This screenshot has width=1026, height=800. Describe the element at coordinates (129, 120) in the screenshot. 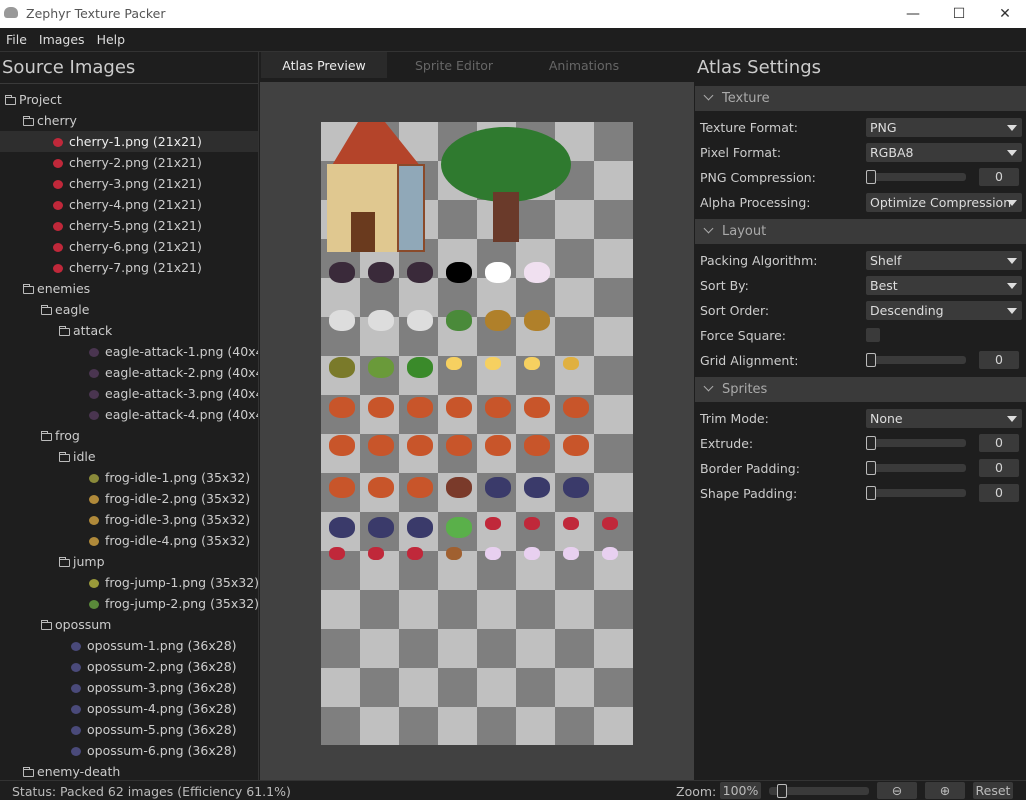

I see `tree-folder: cherry` at that location.